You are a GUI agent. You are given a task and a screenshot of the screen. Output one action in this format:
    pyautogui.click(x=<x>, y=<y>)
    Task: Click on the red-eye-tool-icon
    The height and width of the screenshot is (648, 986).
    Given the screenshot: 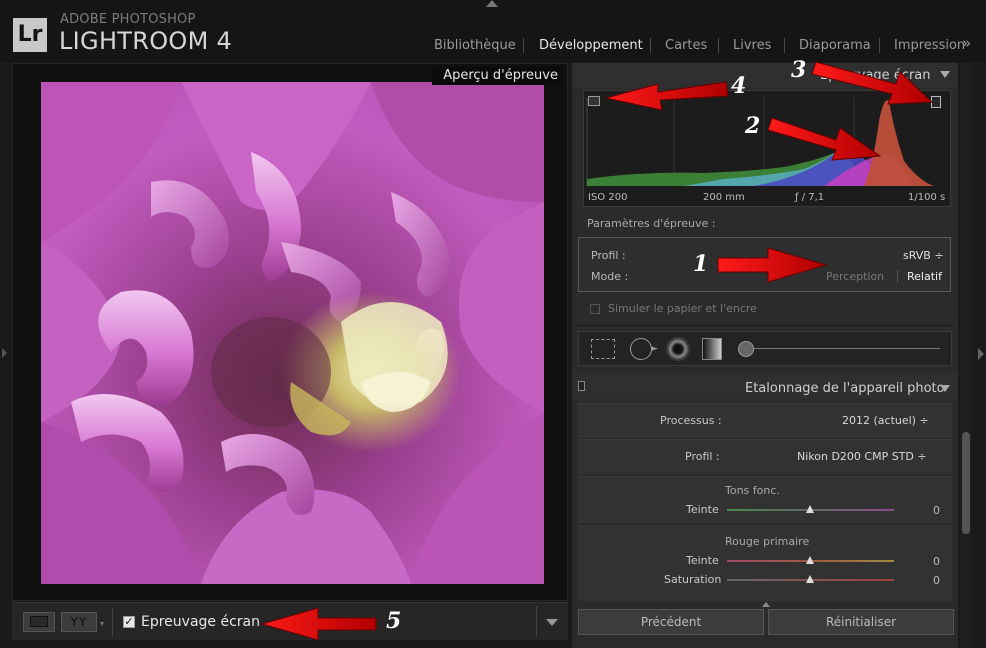 What is the action you would take?
    pyautogui.click(x=678, y=349)
    